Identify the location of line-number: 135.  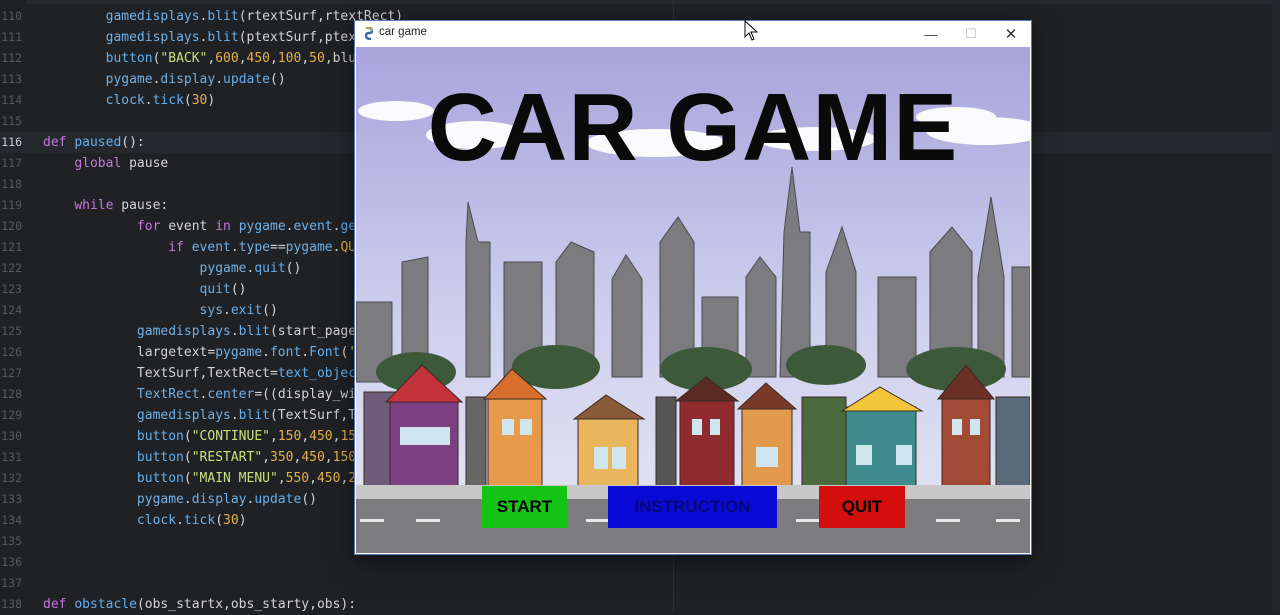
(11, 541).